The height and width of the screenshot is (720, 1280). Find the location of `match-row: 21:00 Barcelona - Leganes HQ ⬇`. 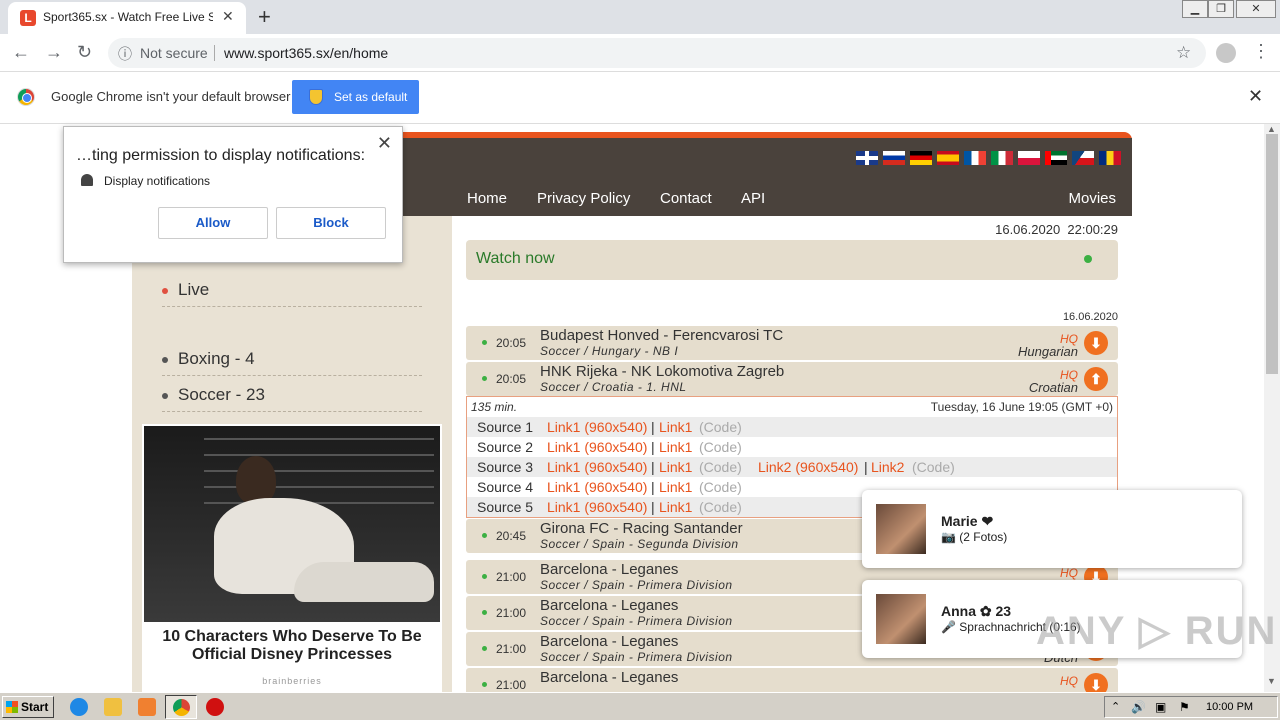

match-row: 21:00 Barcelona - Leganes HQ ⬇ is located at coordinates (792, 680).